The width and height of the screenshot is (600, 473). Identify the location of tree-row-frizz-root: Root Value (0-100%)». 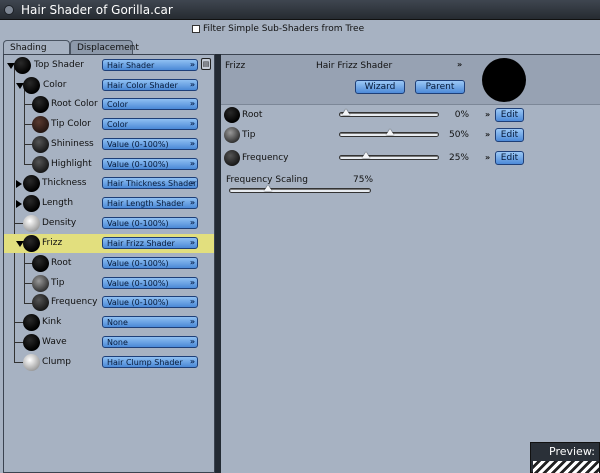
(109, 263).